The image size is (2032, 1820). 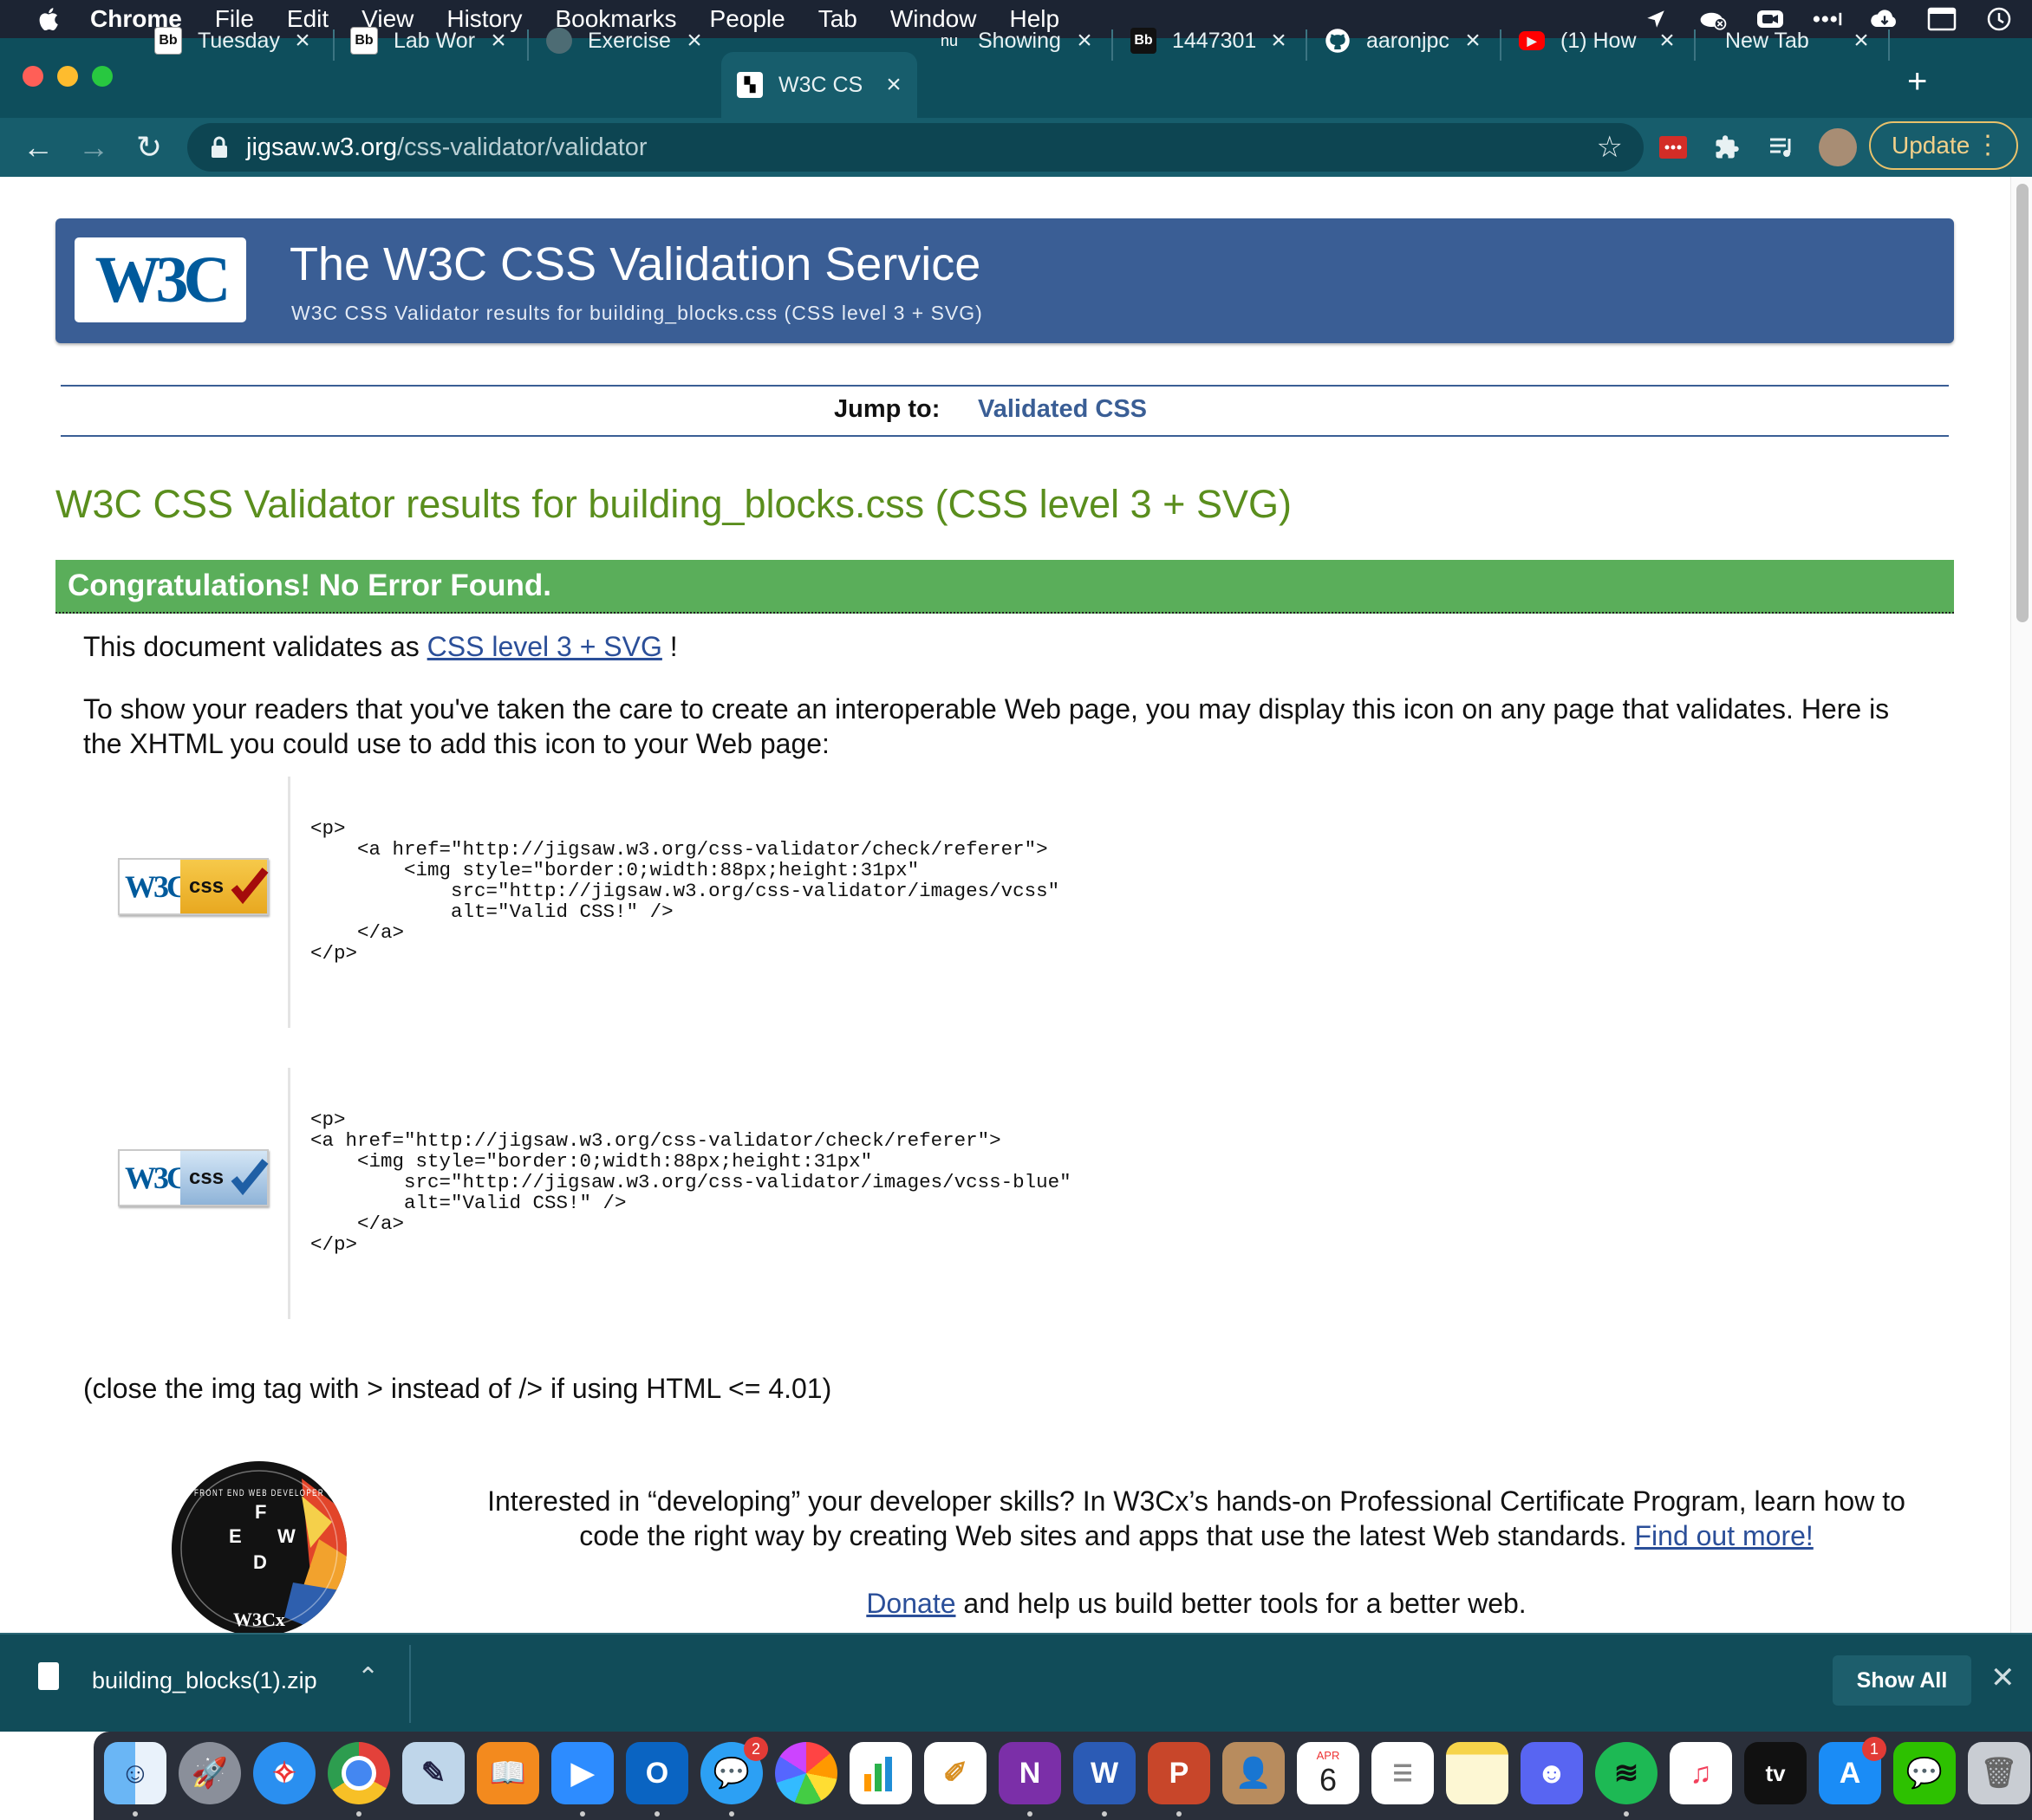 What do you see at coordinates (259, 1547) in the screenshot?
I see `w3cx-developer-badge: F E W D FRONT END WEB DEVELOPER W3Cx` at bounding box center [259, 1547].